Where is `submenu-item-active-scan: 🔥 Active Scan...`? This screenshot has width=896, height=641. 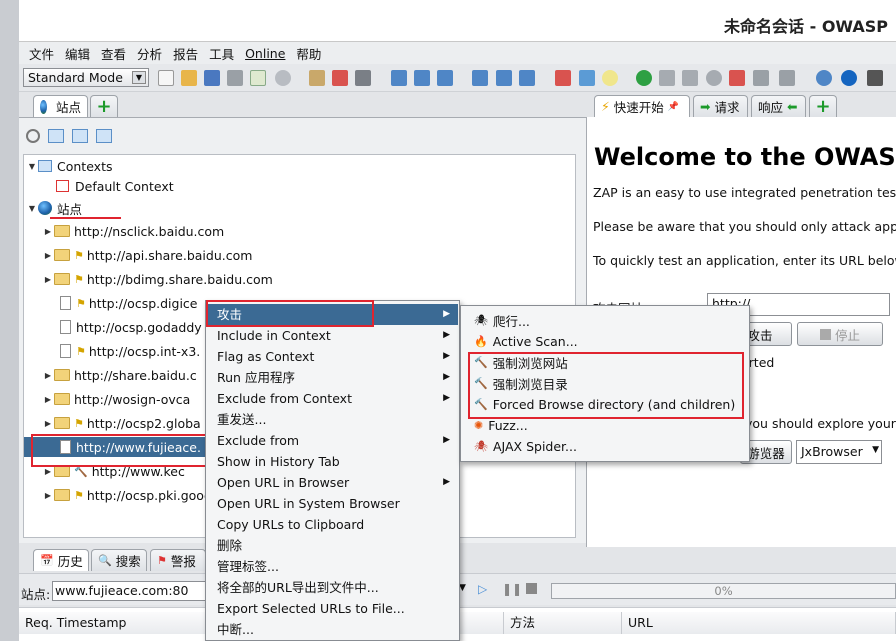 submenu-item-active-scan: 🔥 Active Scan... is located at coordinates (605, 341).